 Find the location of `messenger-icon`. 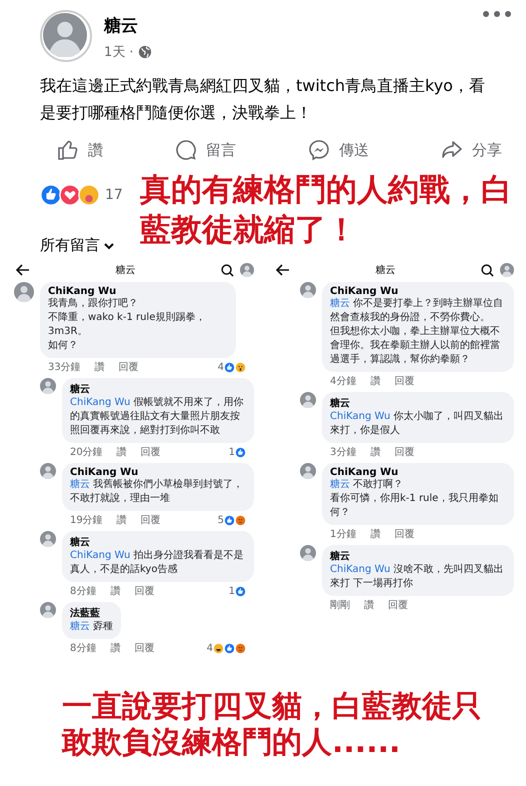

messenger-icon is located at coordinates (319, 150).